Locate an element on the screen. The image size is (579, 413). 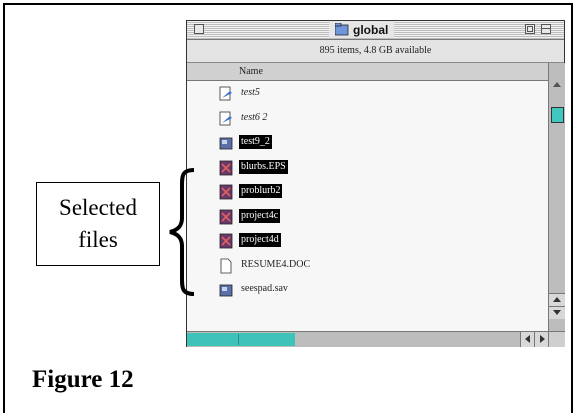
horizontal-scroll-thumb is located at coordinates (233, 339).